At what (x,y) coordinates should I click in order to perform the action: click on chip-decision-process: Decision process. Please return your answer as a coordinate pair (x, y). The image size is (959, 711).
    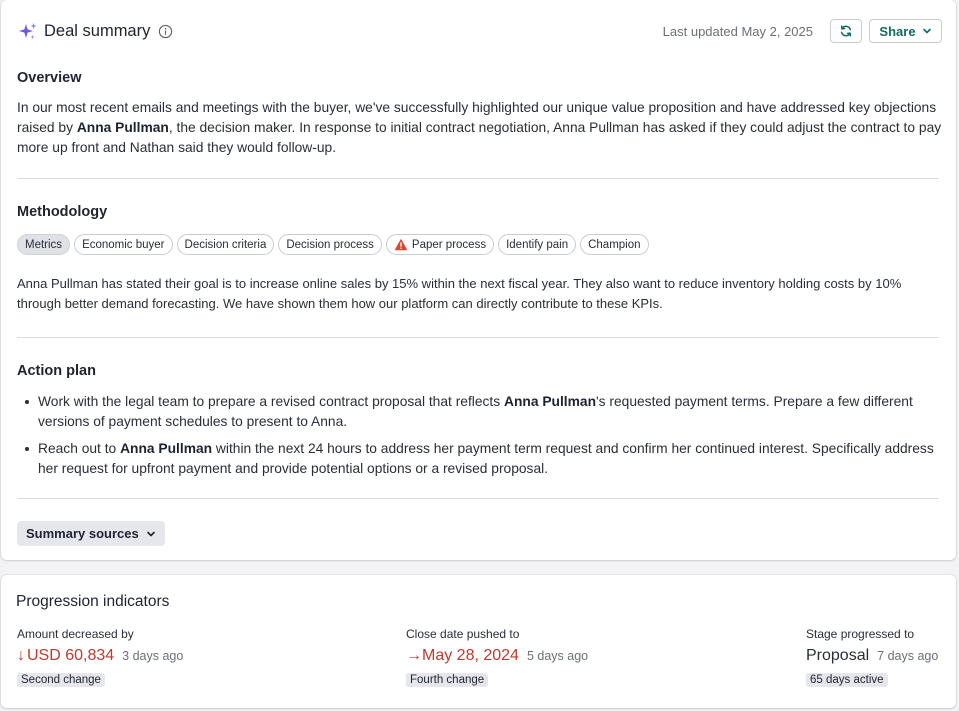
    Looking at the image, I should click on (330, 244).